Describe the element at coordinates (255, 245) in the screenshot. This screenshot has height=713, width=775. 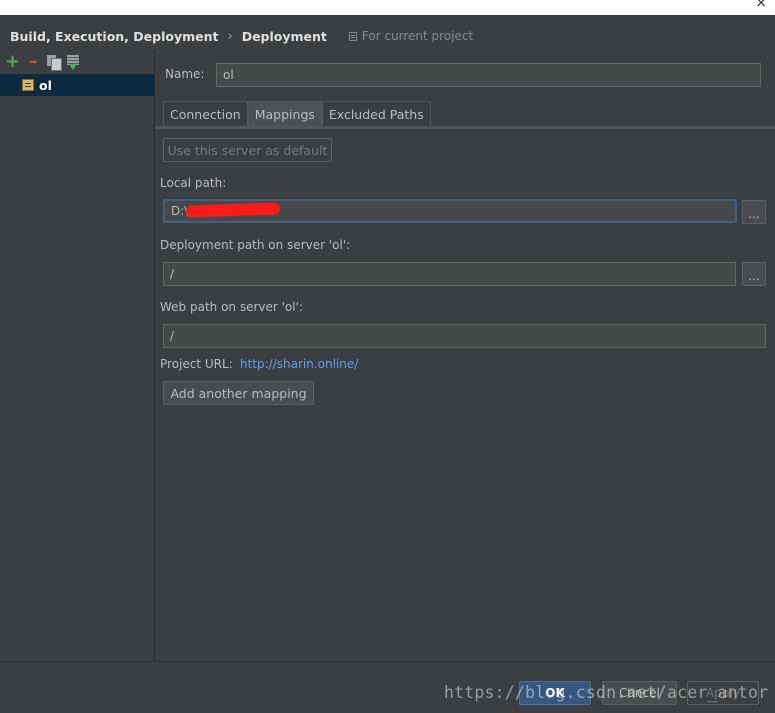
I see `deployment-path-label: Deployment path on server 'ol':` at that location.